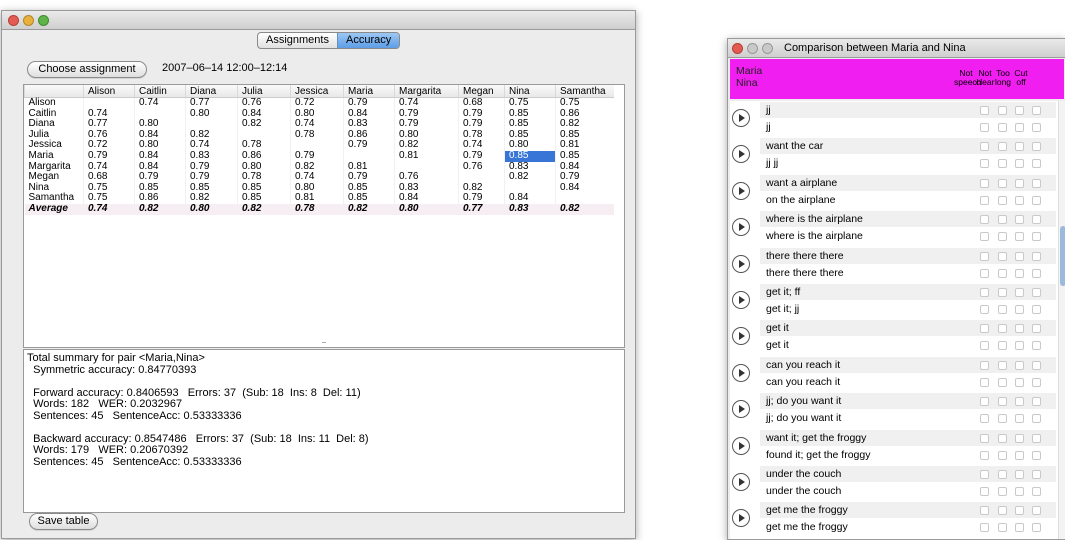 Image resolution: width=1065 pixels, height=540 pixels. What do you see at coordinates (211, 103) in the screenshot?
I see `table-cell: 0.77` at bounding box center [211, 103].